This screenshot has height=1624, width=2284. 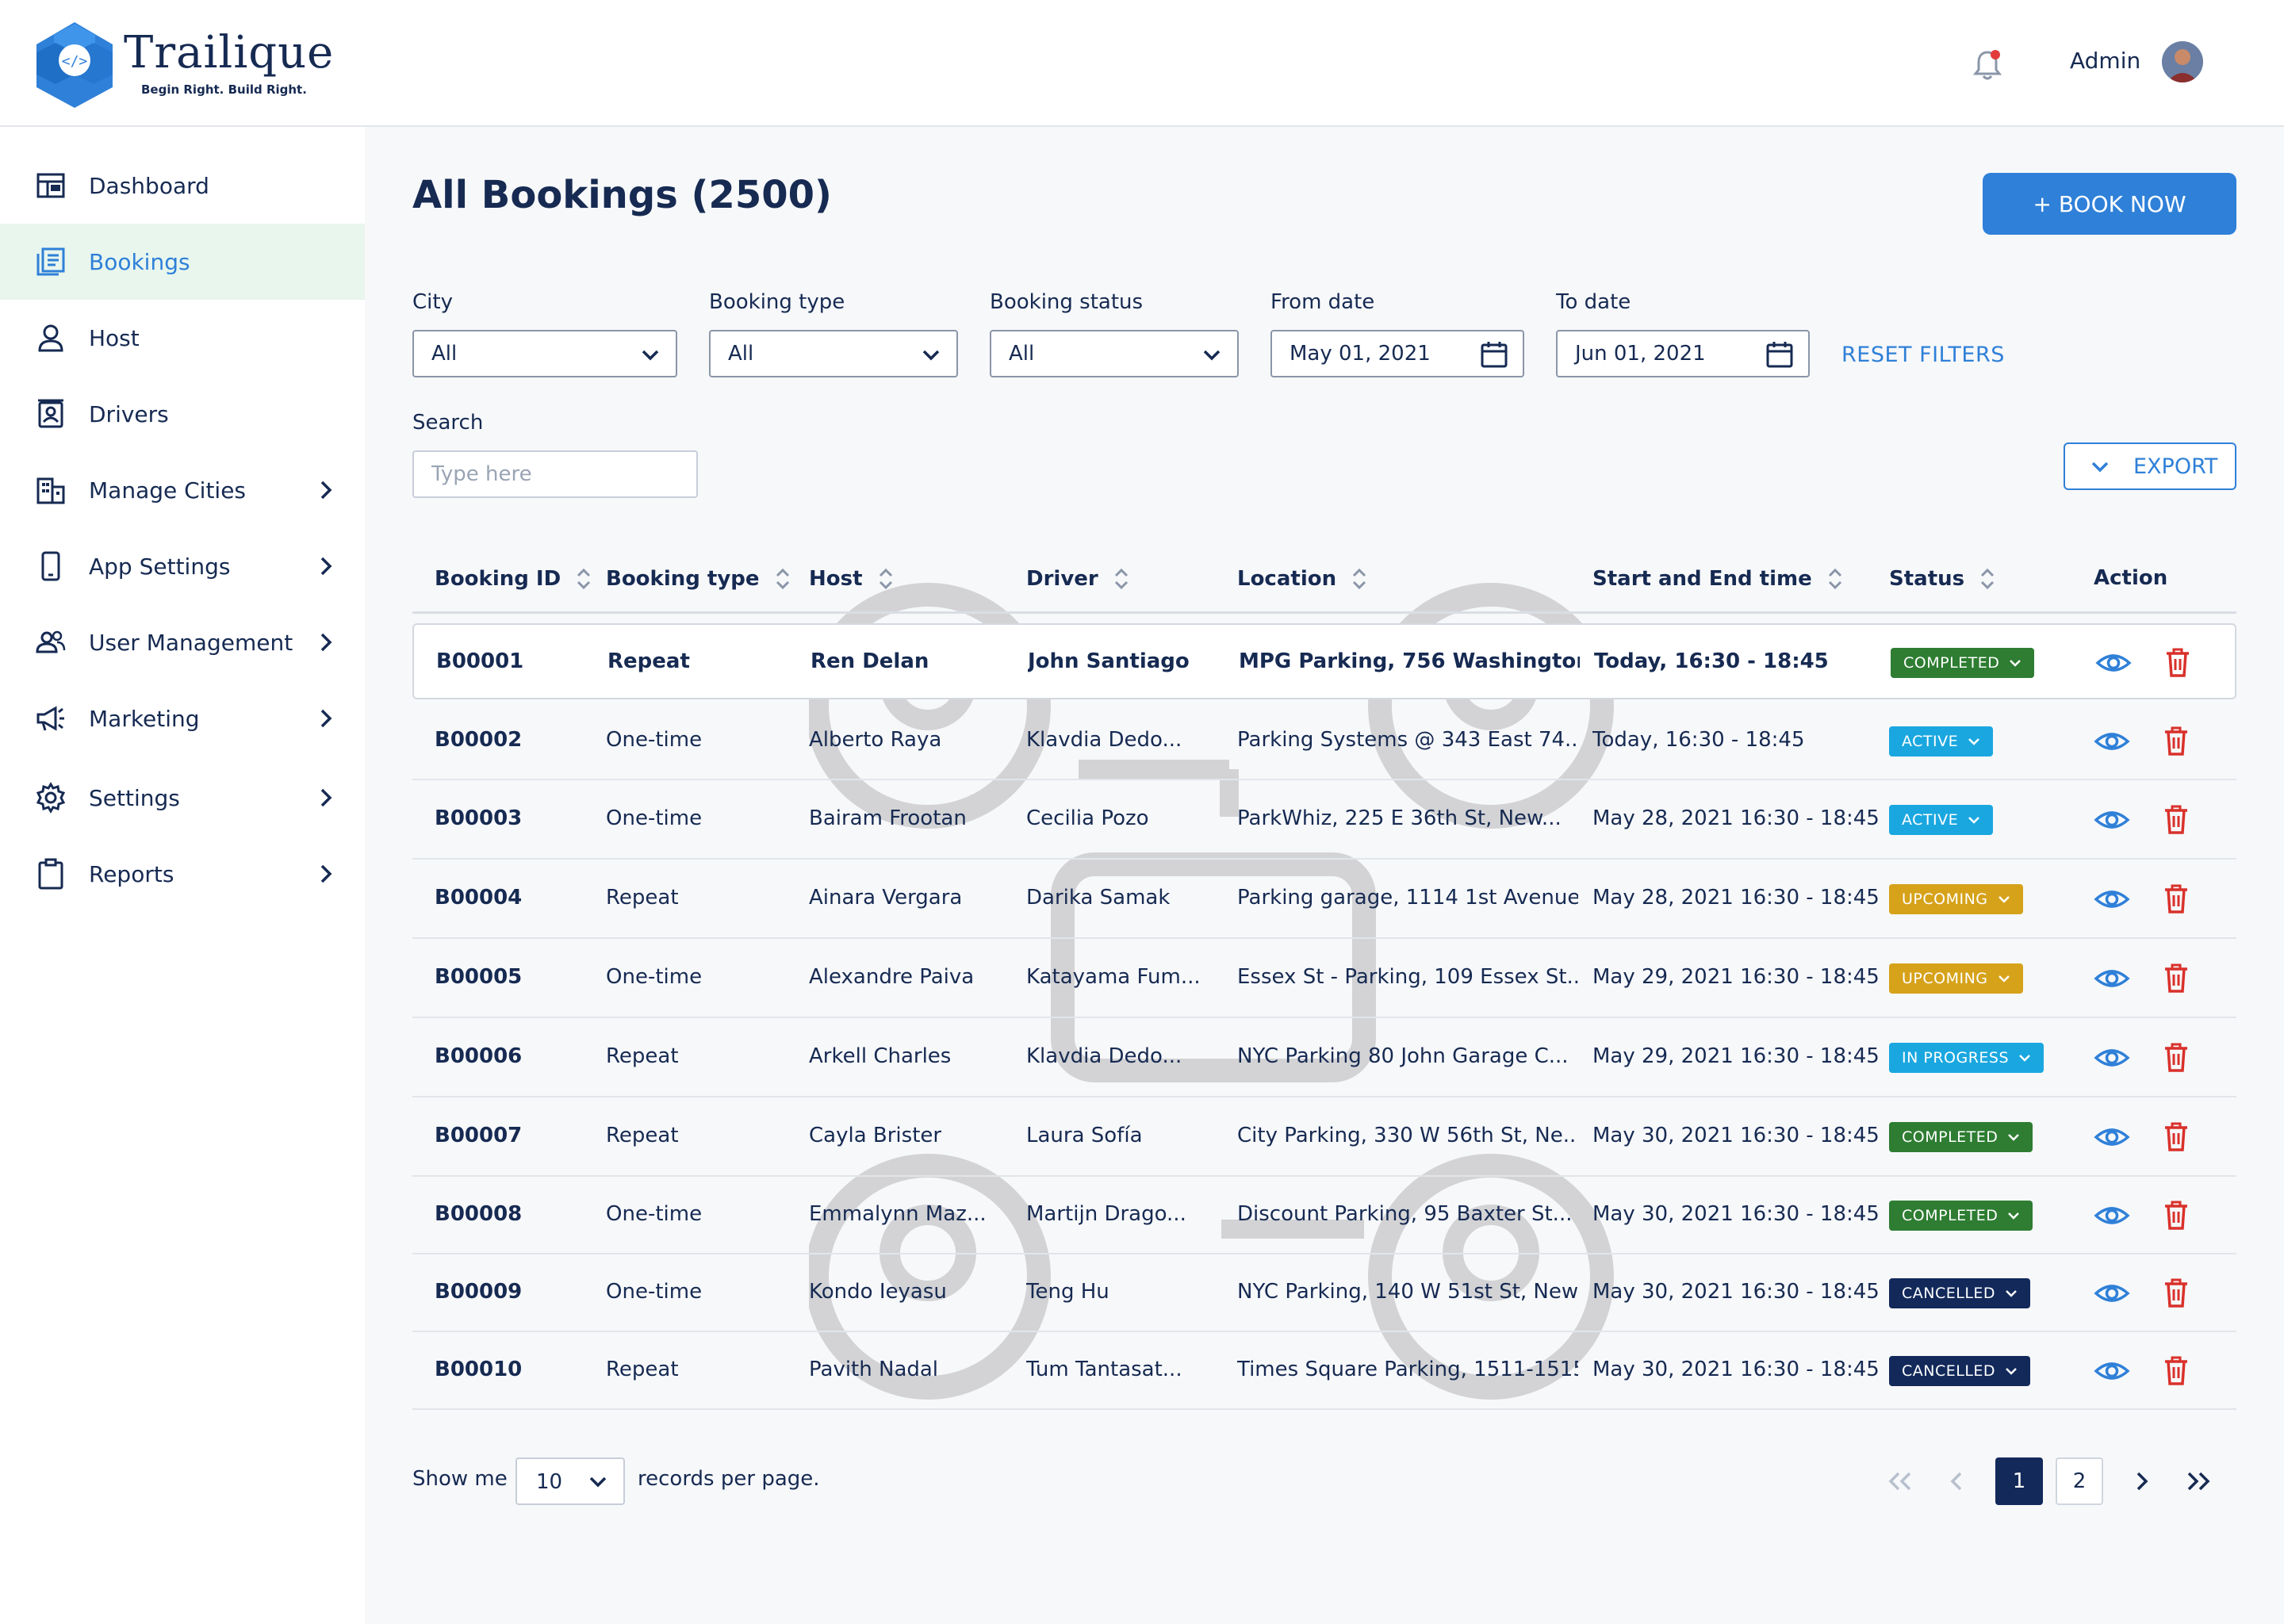 What do you see at coordinates (2150, 466) in the screenshot?
I see `export-button: EXPORT` at bounding box center [2150, 466].